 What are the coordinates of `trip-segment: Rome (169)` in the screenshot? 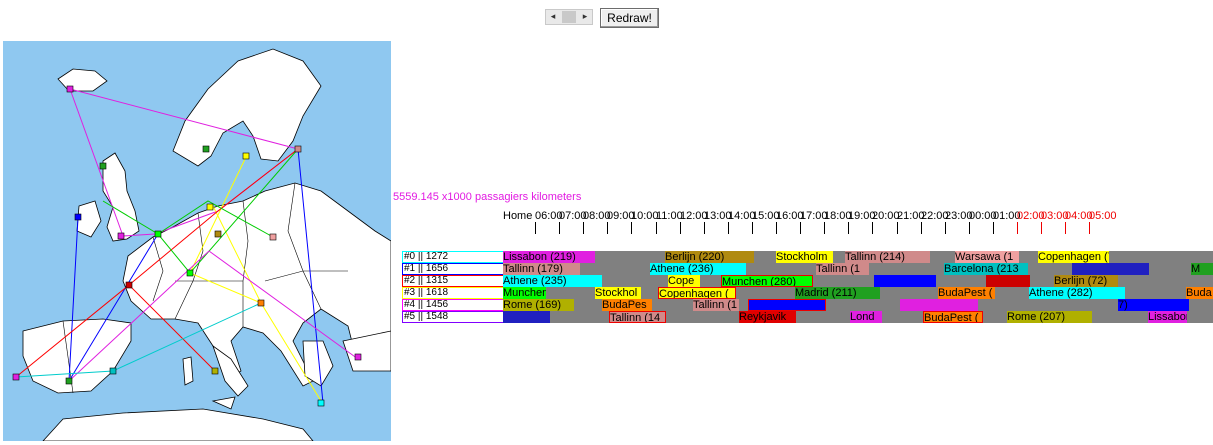 It's located at (538, 305).